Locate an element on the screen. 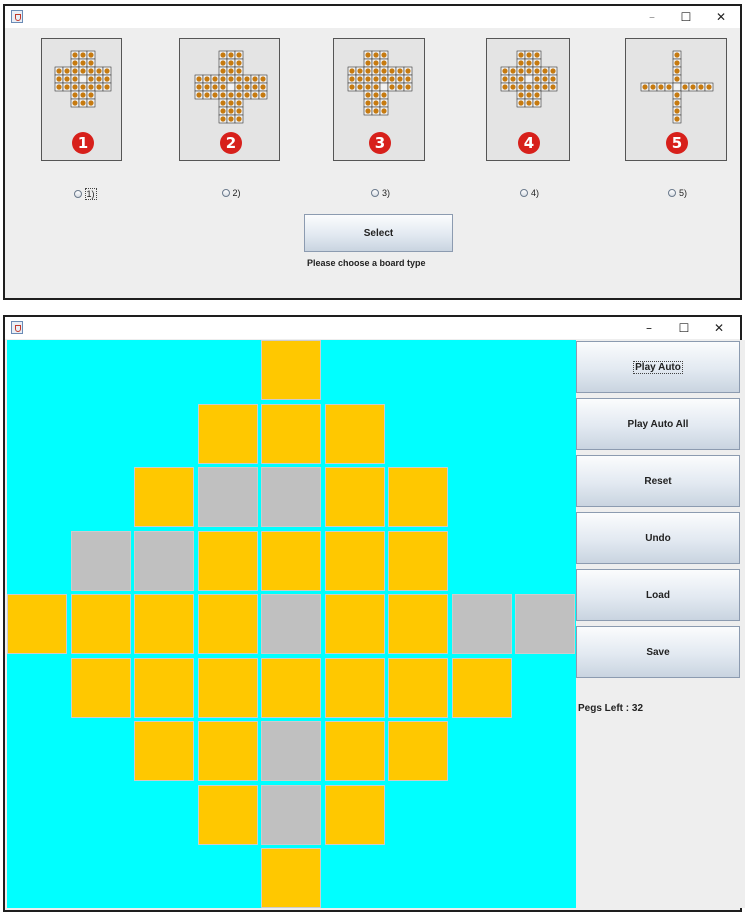  board-number-badge: 2 is located at coordinates (231, 143).